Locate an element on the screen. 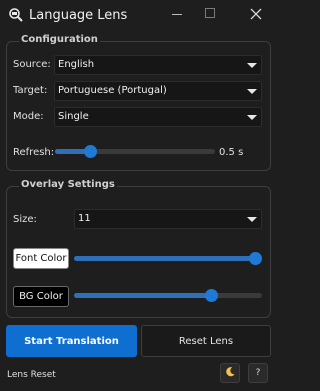  close-icon is located at coordinates (256, 14).